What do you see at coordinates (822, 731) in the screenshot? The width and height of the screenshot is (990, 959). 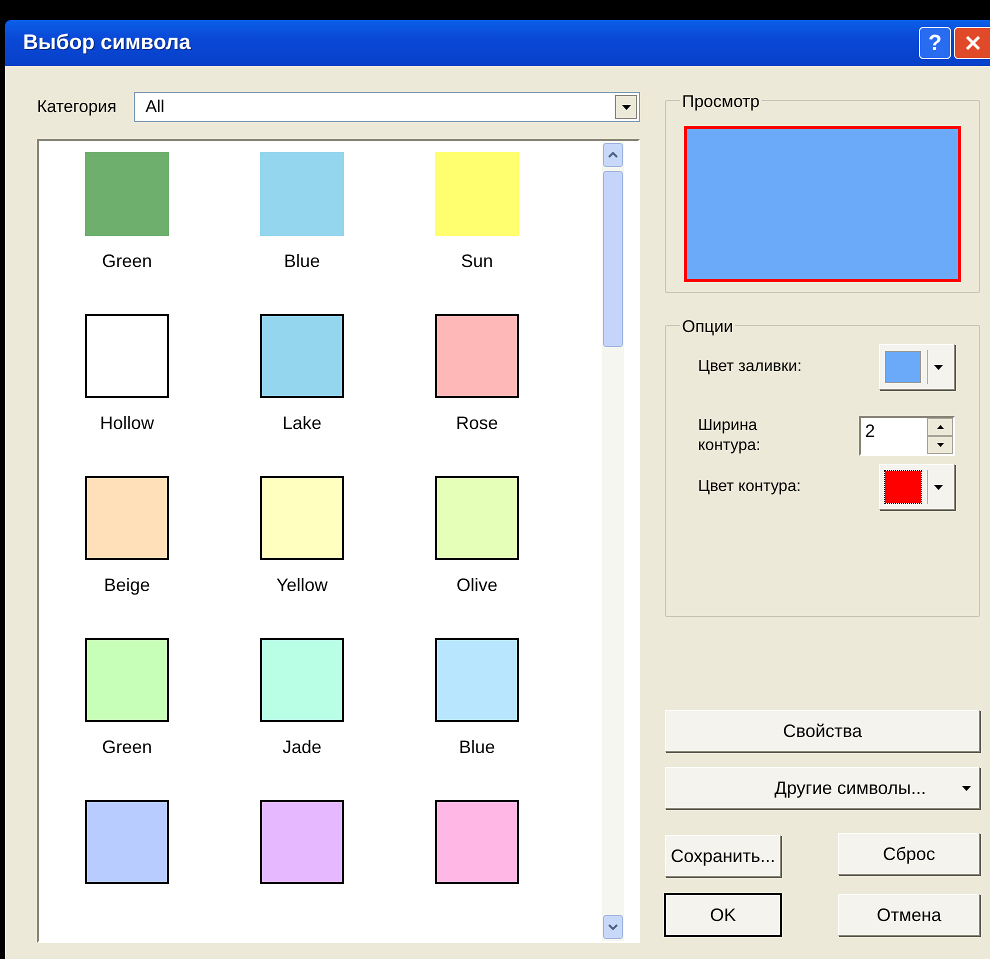 I see `properties-button: Свойства` at bounding box center [822, 731].